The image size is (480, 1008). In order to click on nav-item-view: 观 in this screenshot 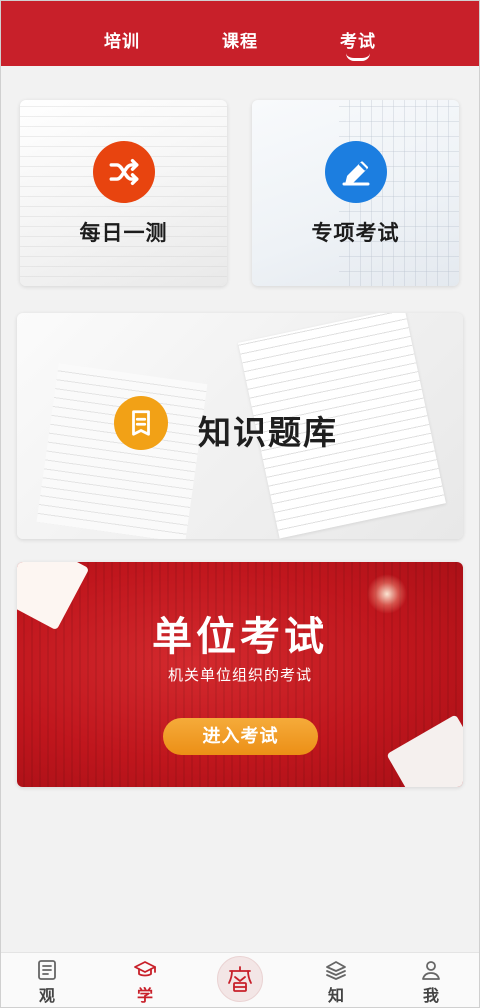, I will do `click(47, 980)`.